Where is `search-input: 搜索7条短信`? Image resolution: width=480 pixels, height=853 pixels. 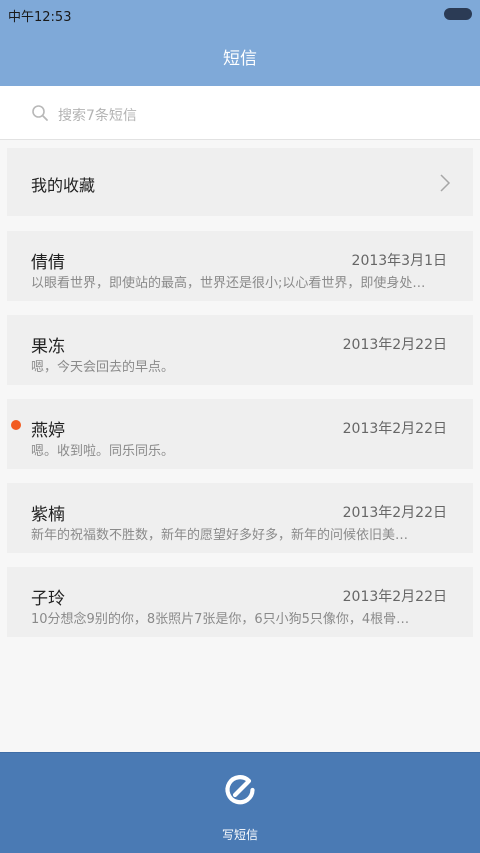 search-input: 搜索7条短信 is located at coordinates (97, 115).